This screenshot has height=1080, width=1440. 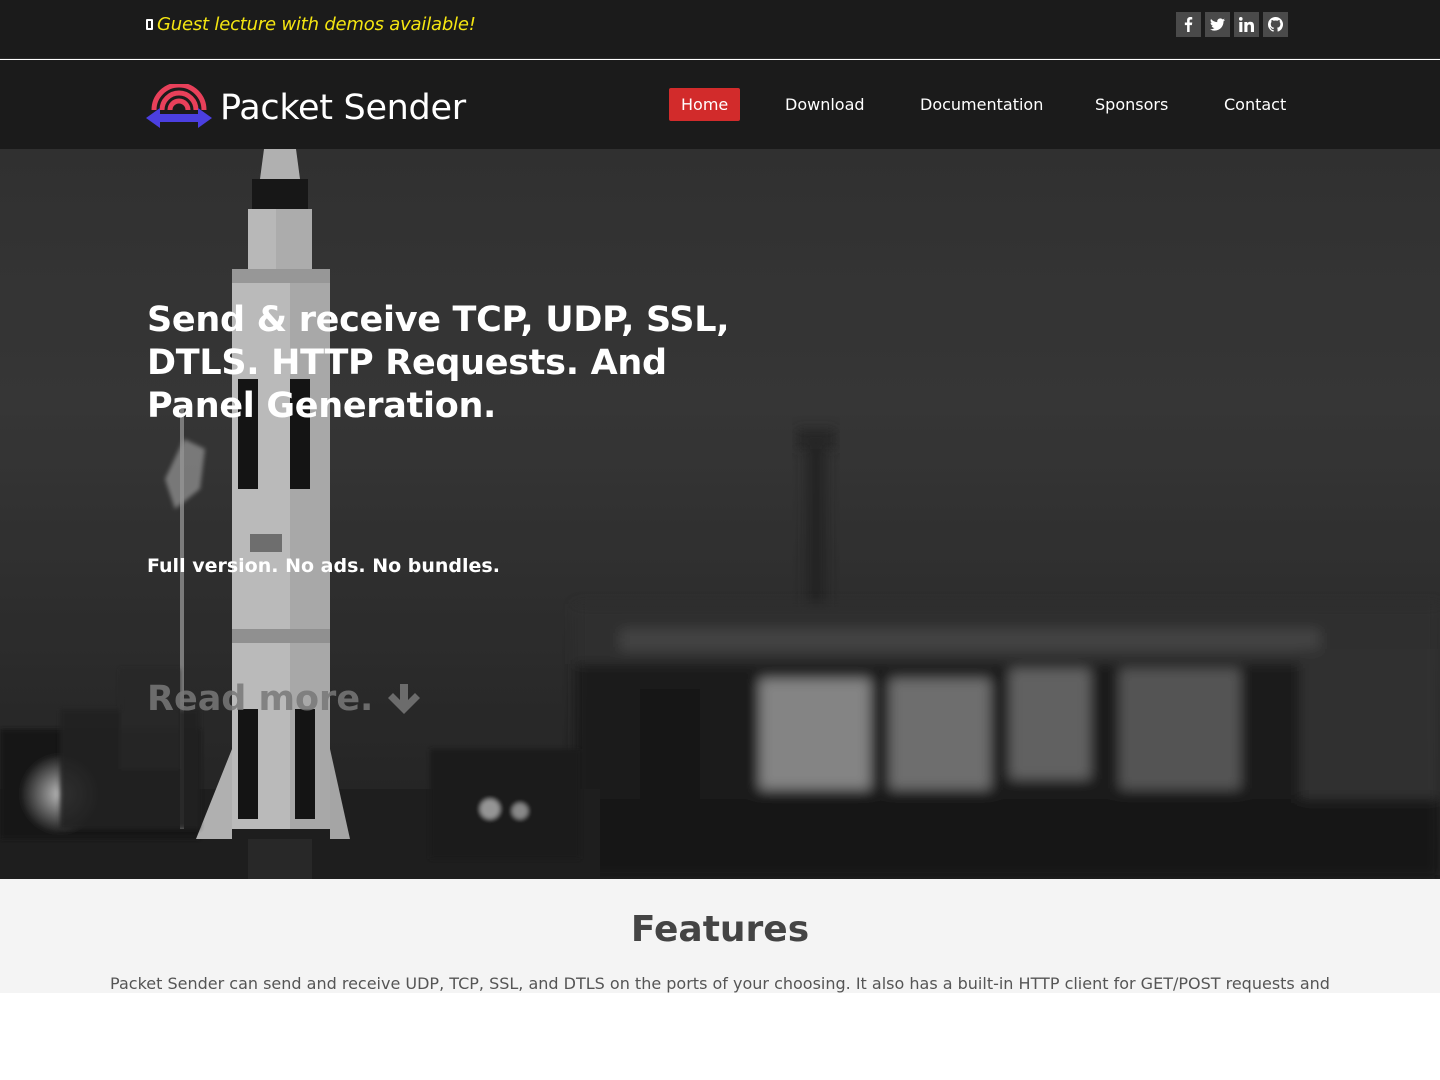 What do you see at coordinates (705, 104) in the screenshot?
I see `nav-home: Home` at bounding box center [705, 104].